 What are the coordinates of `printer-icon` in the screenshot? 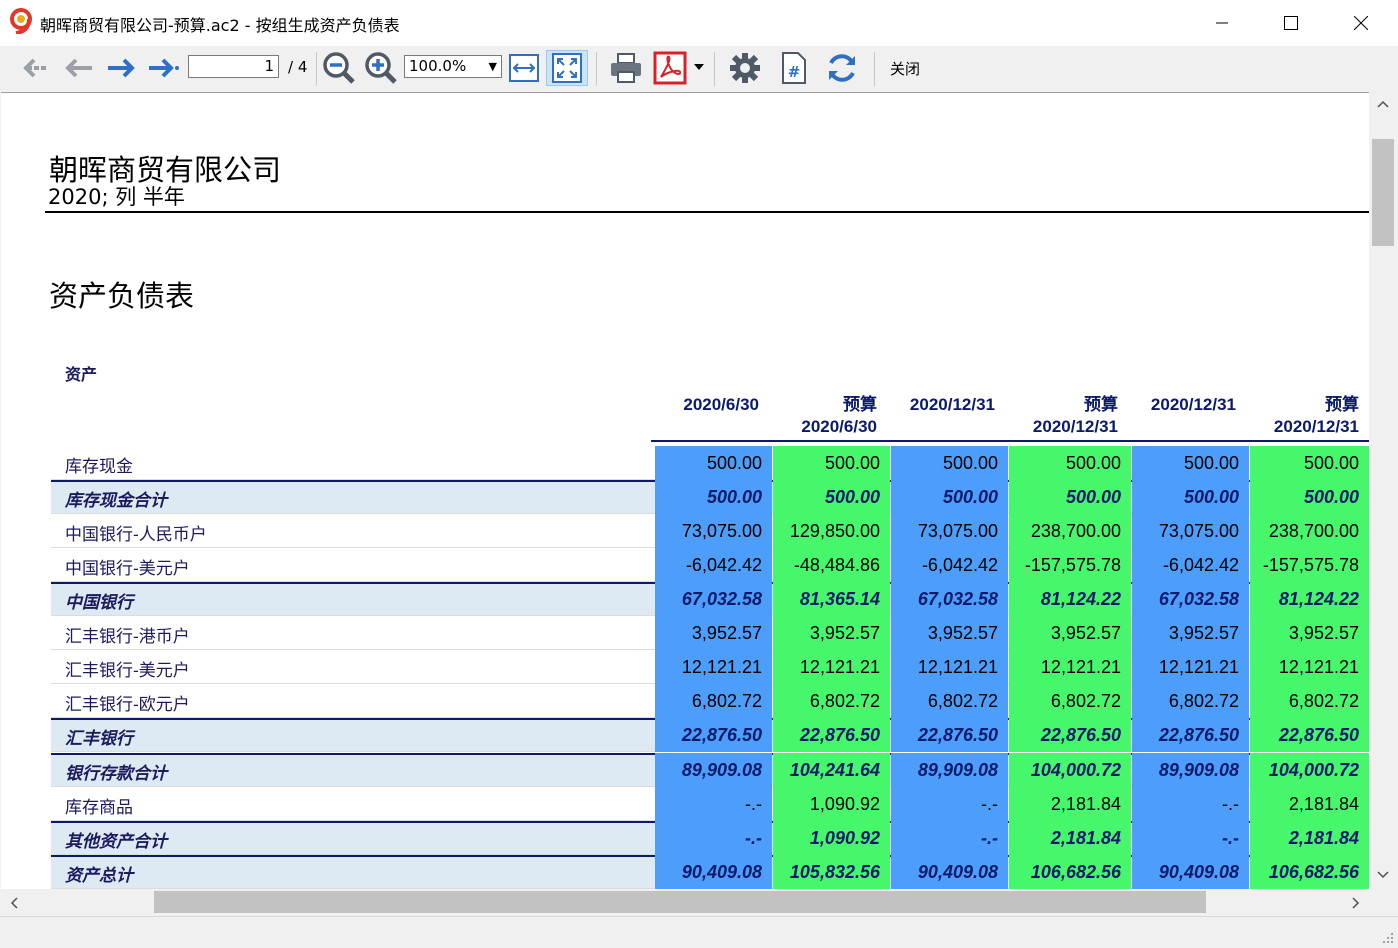 It's located at (626, 68).